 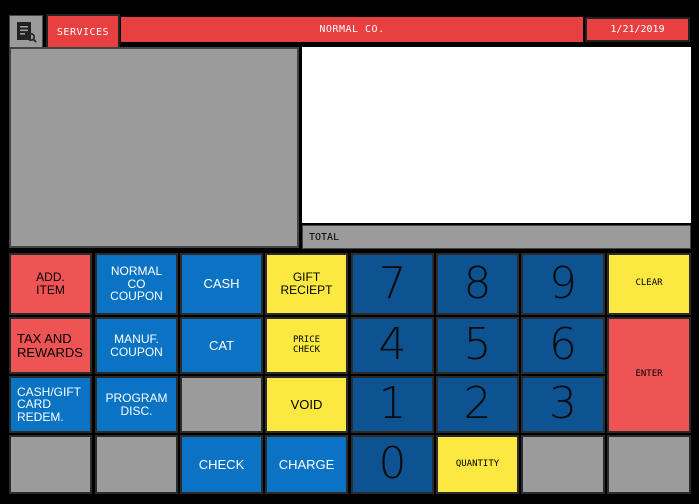 I want to click on clear-button: CLEAR, so click(x=649, y=284).